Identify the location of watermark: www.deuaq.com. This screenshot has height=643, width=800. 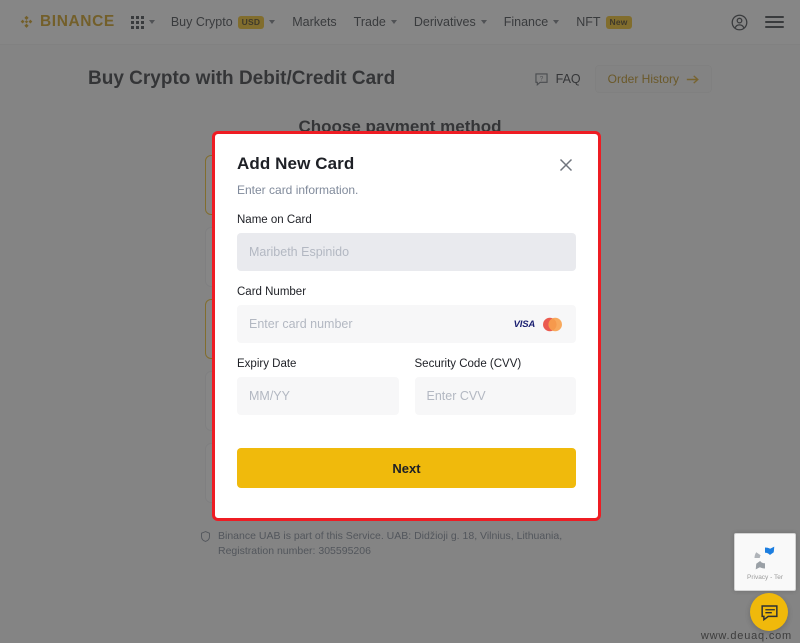
(746, 636).